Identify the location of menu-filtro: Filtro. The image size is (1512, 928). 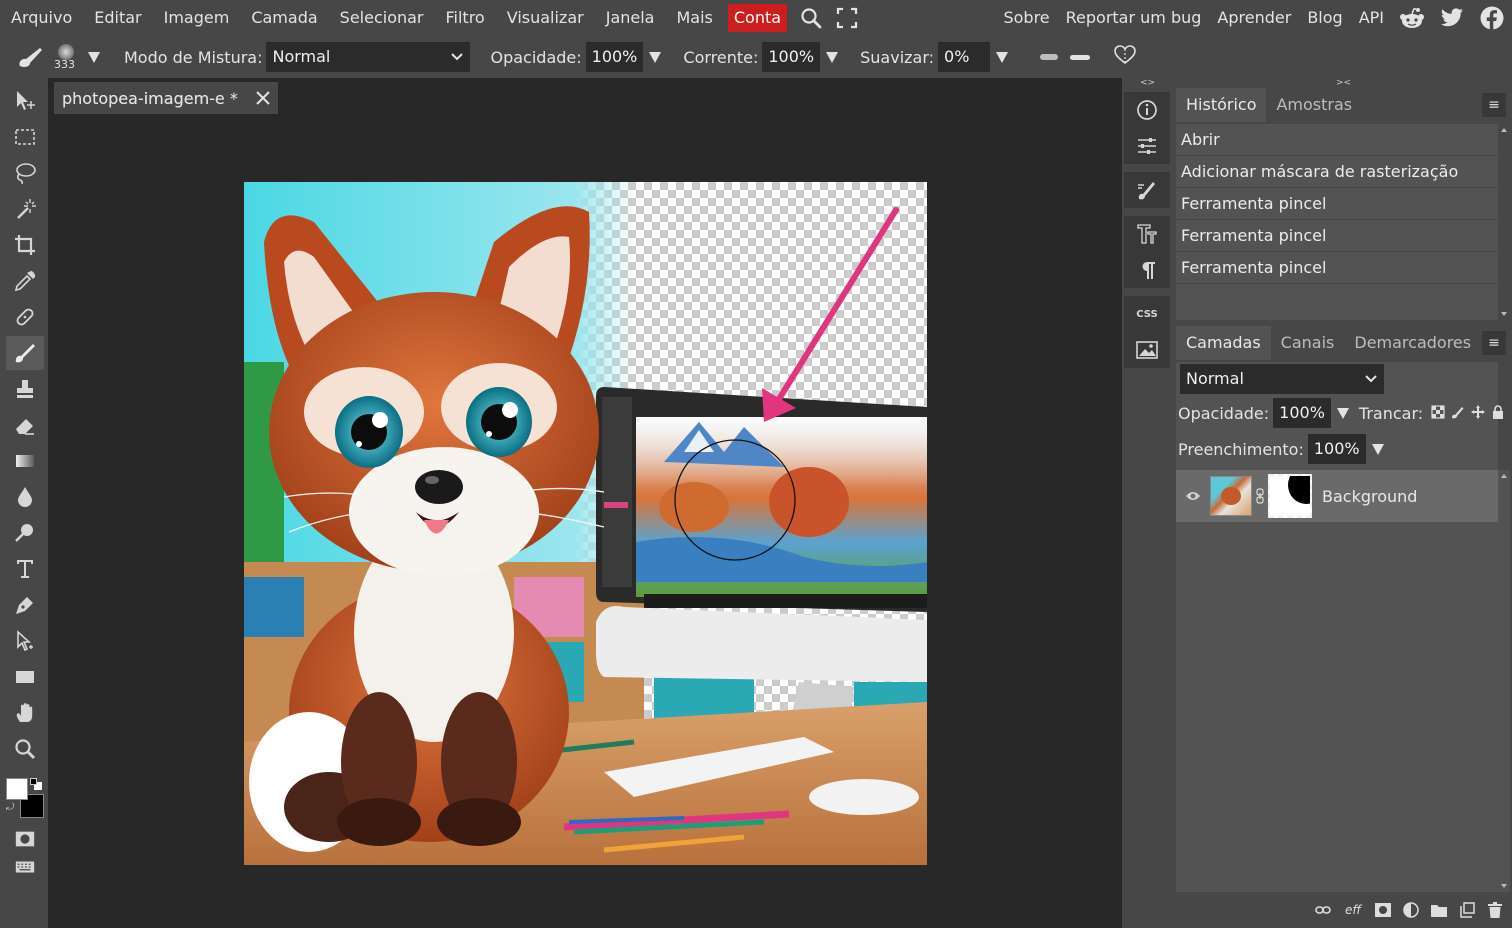
(465, 18).